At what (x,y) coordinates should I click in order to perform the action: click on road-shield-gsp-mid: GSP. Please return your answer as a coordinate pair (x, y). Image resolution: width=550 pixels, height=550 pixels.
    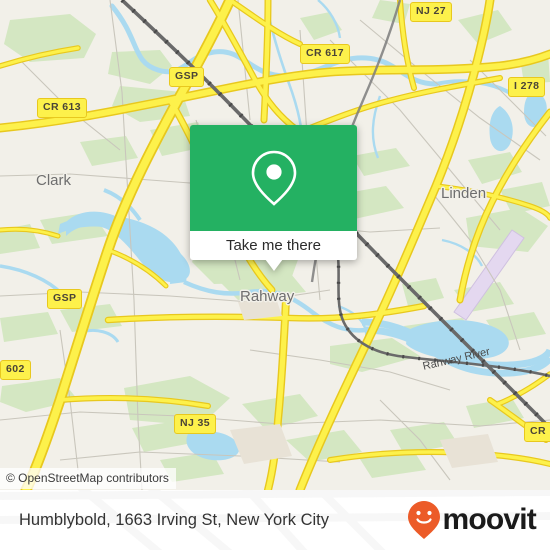
    Looking at the image, I should click on (65, 299).